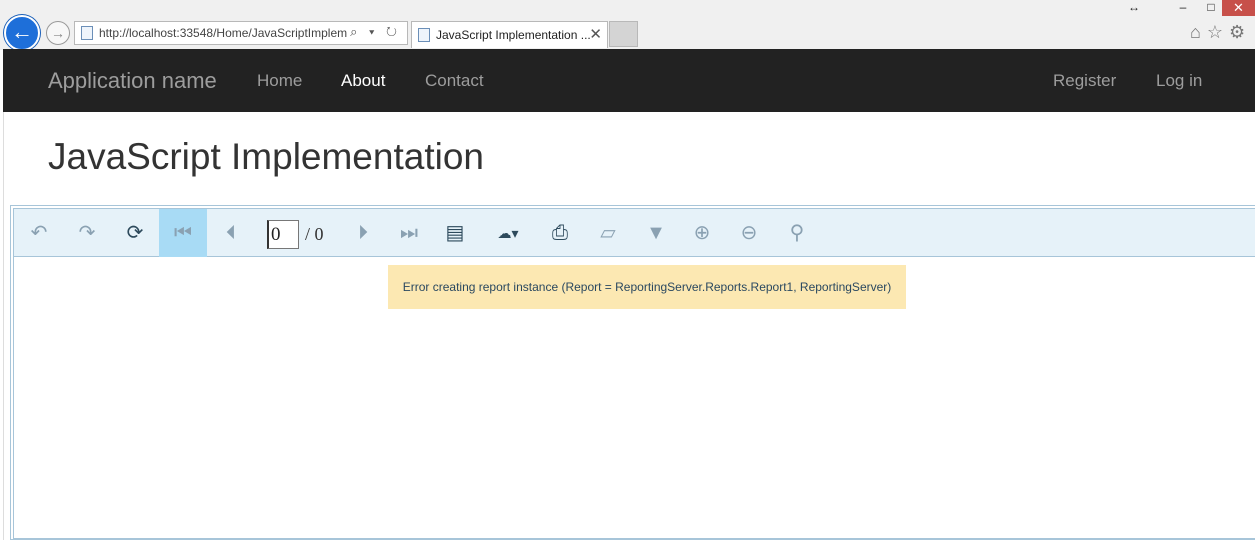 Image resolution: width=1255 pixels, height=540 pixels. I want to click on nav-contact: Contact, so click(454, 81).